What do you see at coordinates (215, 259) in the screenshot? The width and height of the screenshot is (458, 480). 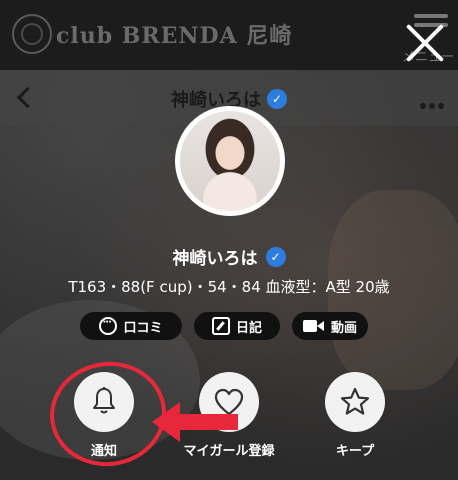 I see `profile-name: 神崎いろは` at bounding box center [215, 259].